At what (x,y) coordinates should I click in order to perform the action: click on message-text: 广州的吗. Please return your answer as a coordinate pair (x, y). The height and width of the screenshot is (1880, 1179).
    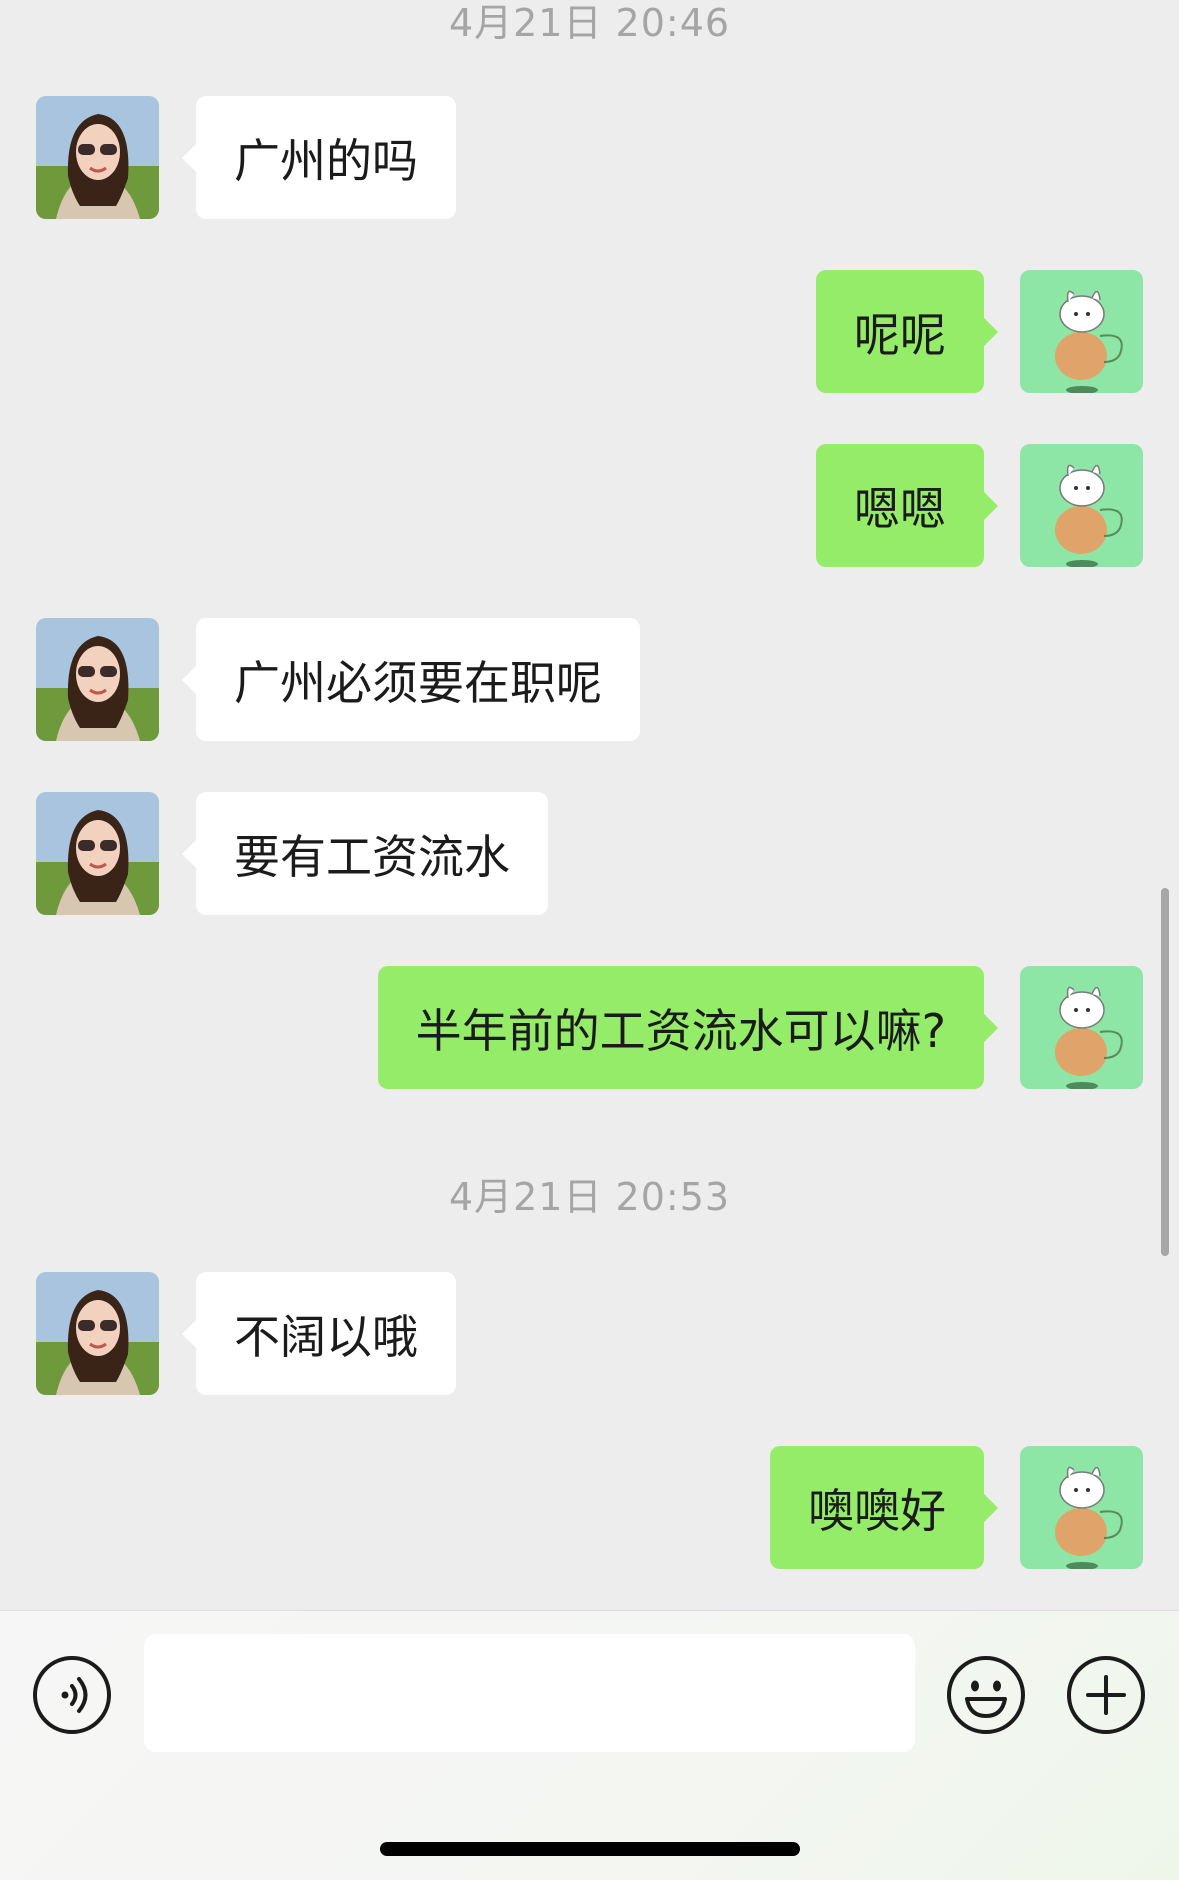
    Looking at the image, I should click on (326, 160).